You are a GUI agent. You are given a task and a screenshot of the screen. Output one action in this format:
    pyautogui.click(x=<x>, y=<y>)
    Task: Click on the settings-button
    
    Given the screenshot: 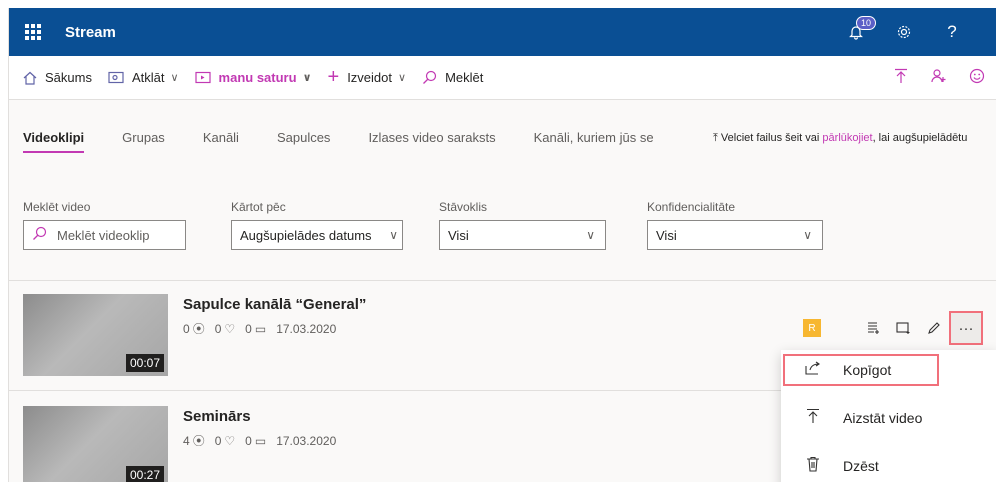 What is the action you would take?
    pyautogui.click(x=904, y=32)
    